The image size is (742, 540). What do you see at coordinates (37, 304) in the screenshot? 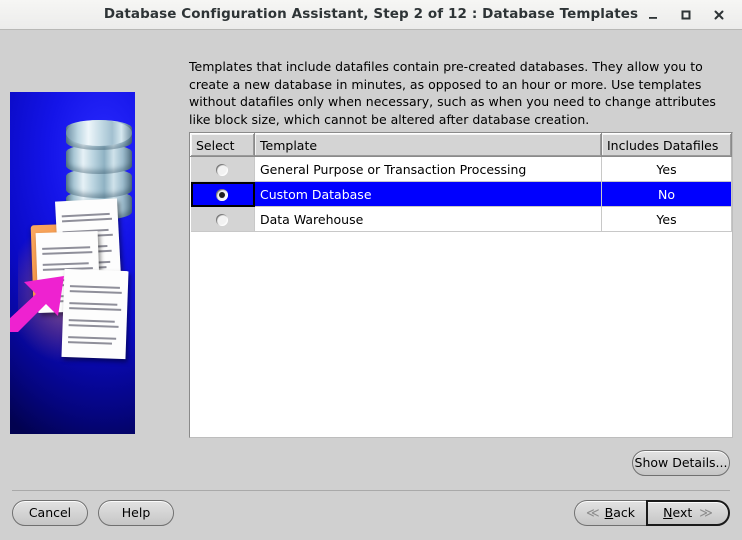
I see `arrow-icon` at bounding box center [37, 304].